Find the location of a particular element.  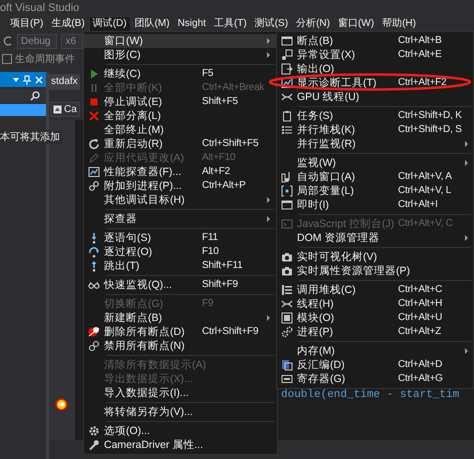

menu-bar-item: 团队(M) is located at coordinates (152, 24).